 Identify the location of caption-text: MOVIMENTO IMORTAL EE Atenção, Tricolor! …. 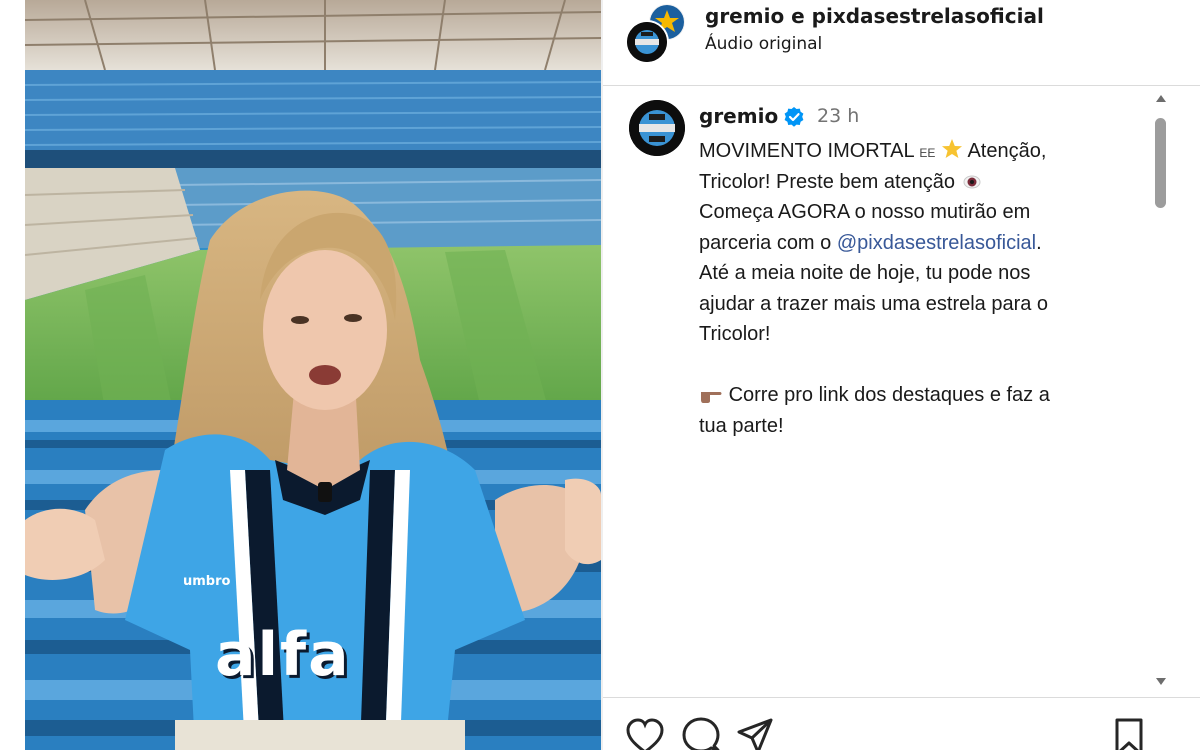
(919, 288).